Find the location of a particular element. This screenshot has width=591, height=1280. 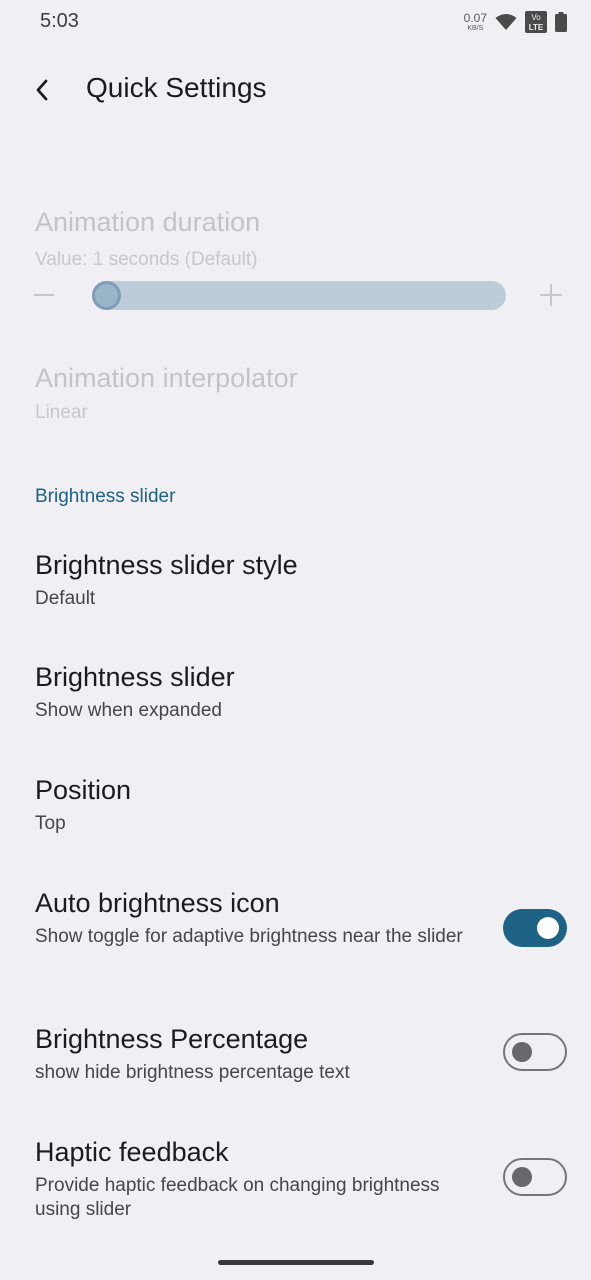

network-speed: 0.07 KB/S is located at coordinates (475, 22).